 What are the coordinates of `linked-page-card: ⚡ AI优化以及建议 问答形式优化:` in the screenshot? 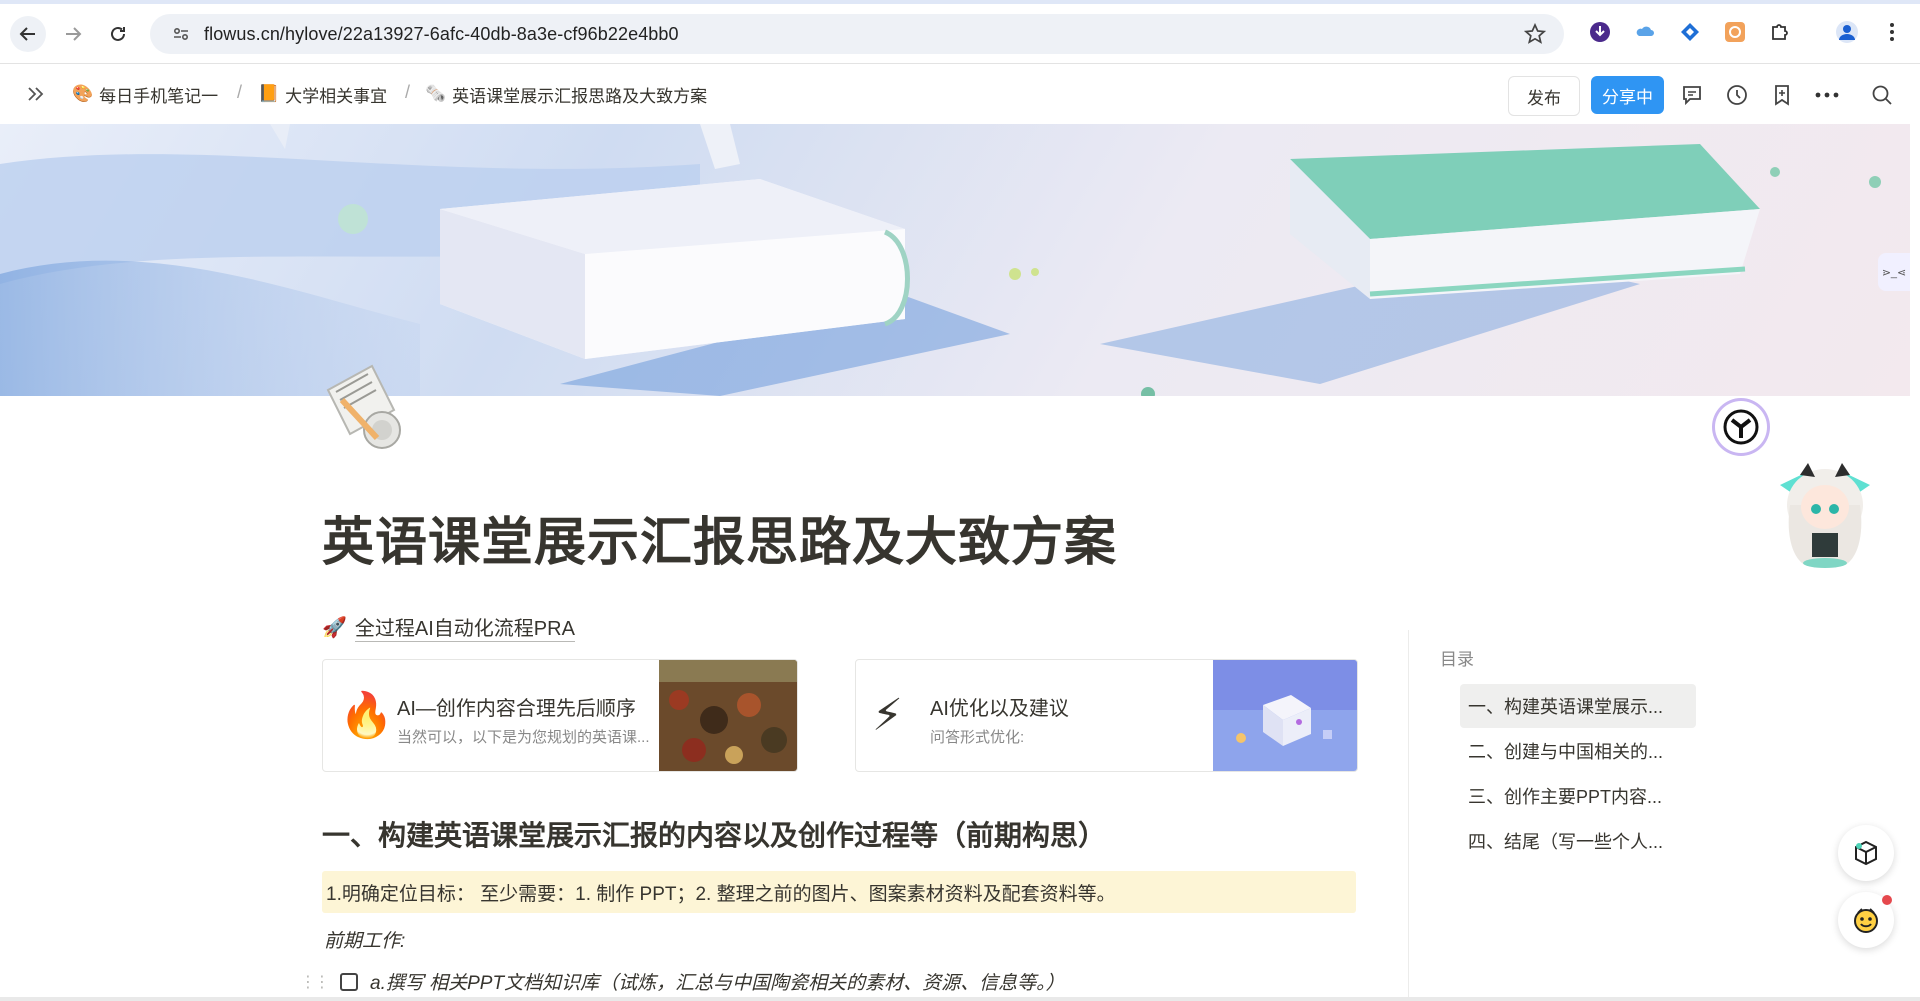 It's located at (1106, 715).